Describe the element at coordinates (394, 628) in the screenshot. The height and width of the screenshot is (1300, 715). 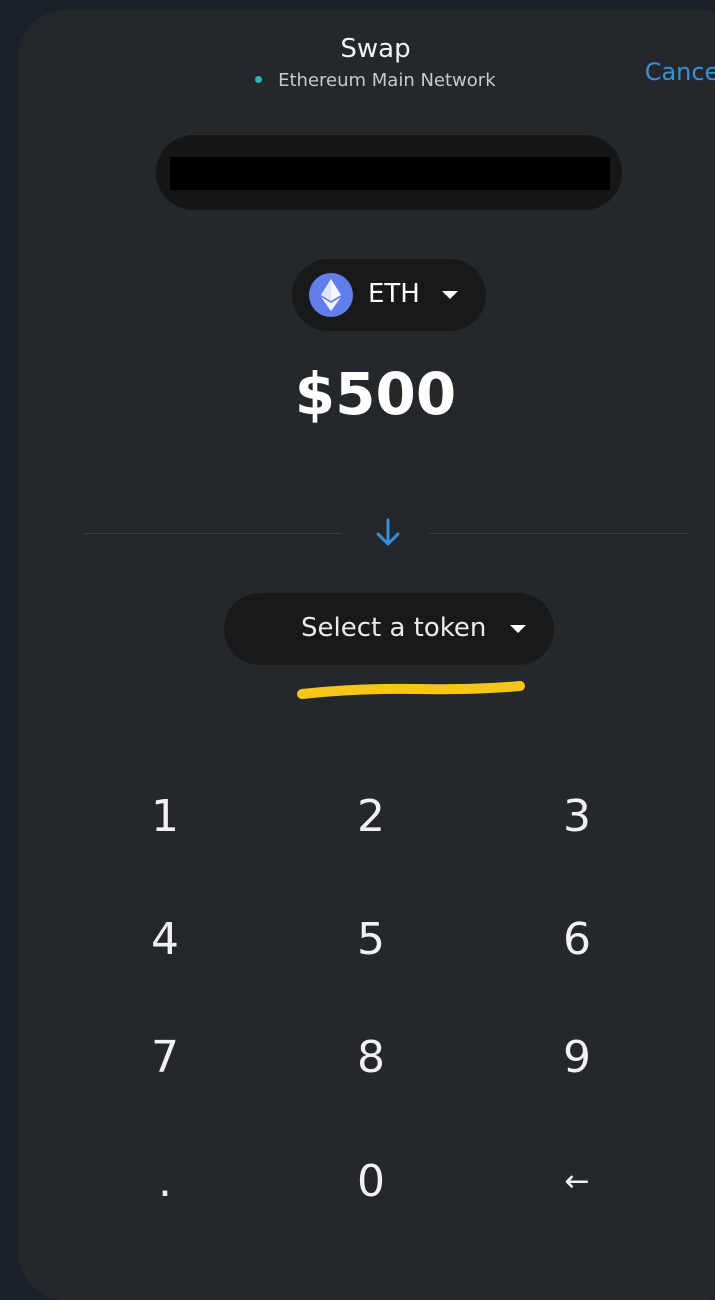
I see `select-token-label: Select a token` at that location.